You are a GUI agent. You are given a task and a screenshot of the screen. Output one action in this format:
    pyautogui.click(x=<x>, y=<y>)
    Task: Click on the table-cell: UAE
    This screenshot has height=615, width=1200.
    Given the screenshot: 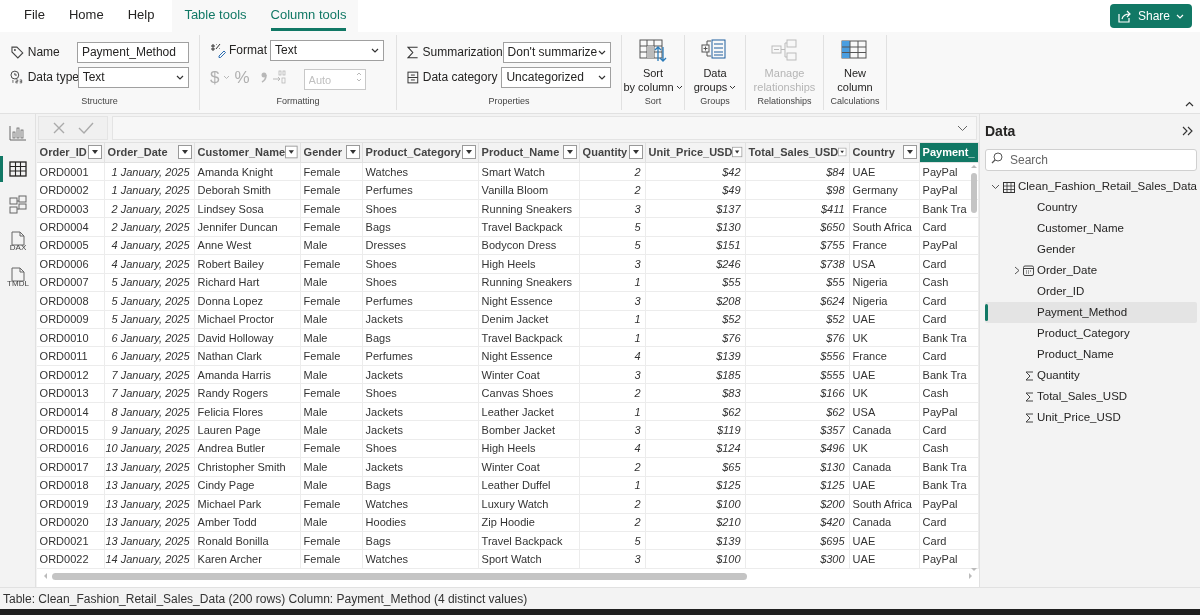 What is the action you would take?
    pyautogui.click(x=884, y=374)
    